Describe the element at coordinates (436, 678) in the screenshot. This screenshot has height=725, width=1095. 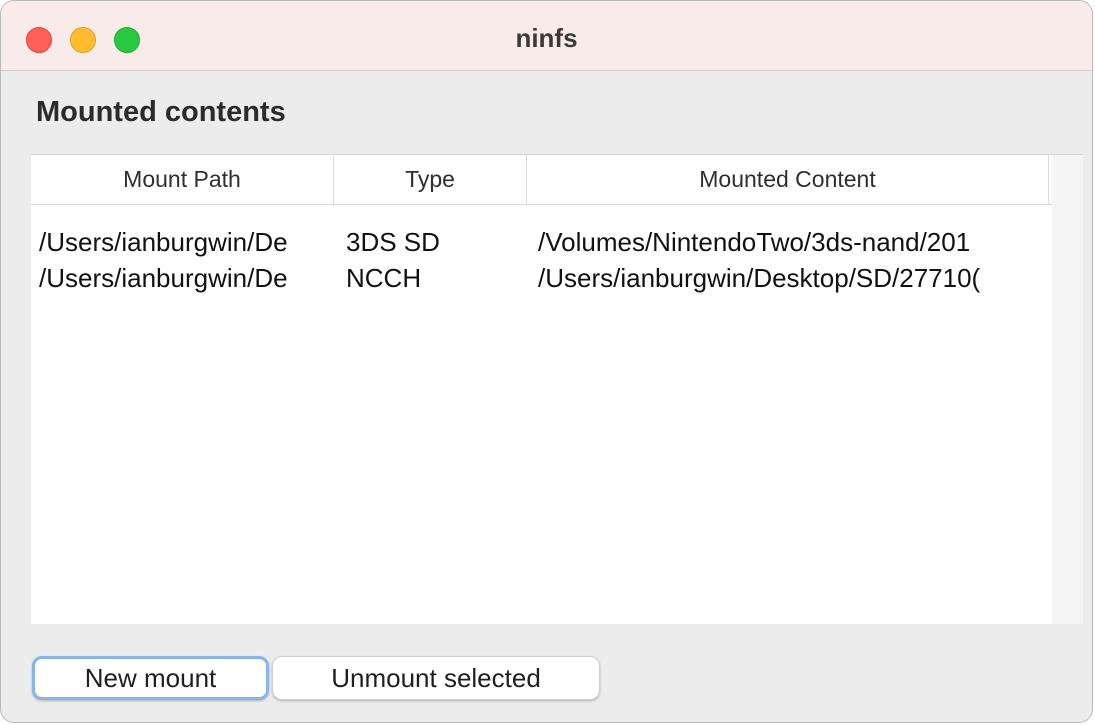
I see `unmount-selected-button: Unmount selected` at that location.